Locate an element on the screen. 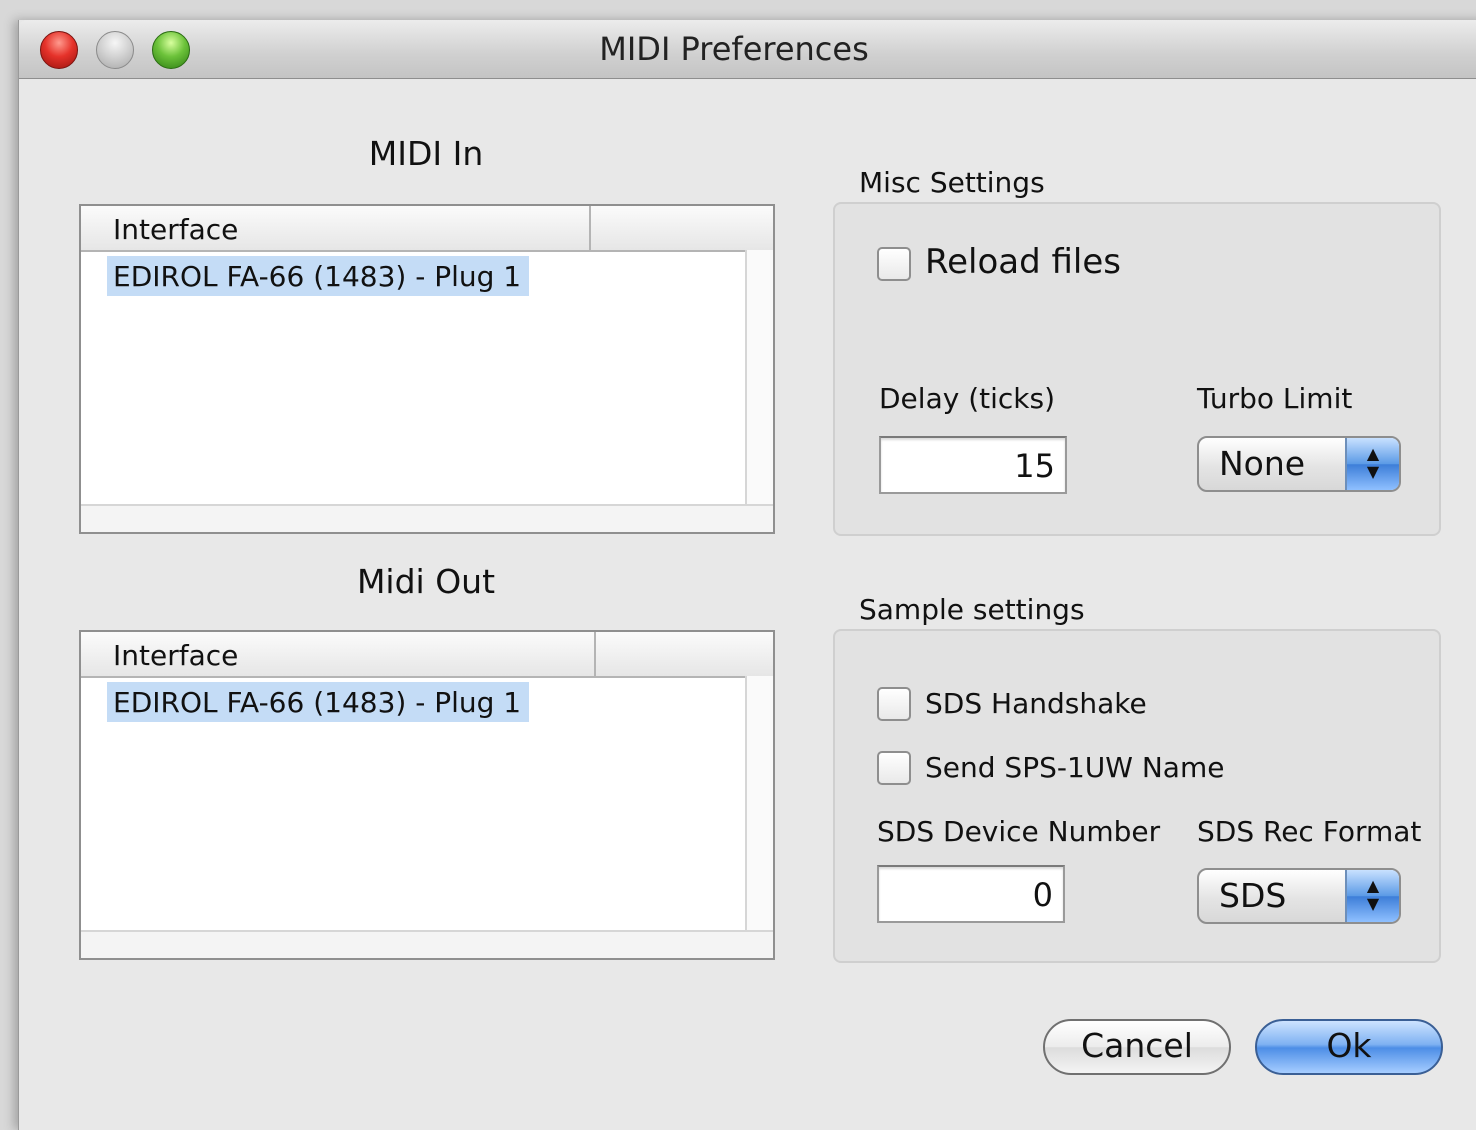 The width and height of the screenshot is (1476, 1130). midi-out-vertical-scrollbar is located at coordinates (759, 803).